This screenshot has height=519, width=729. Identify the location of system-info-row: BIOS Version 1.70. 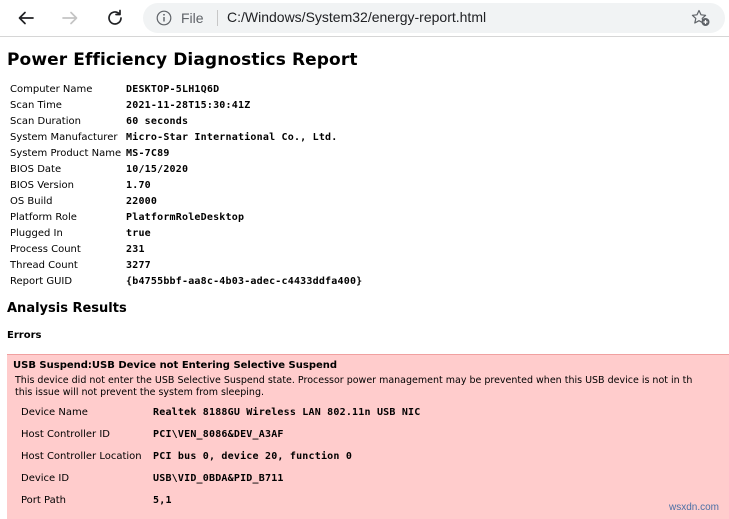
(186, 185).